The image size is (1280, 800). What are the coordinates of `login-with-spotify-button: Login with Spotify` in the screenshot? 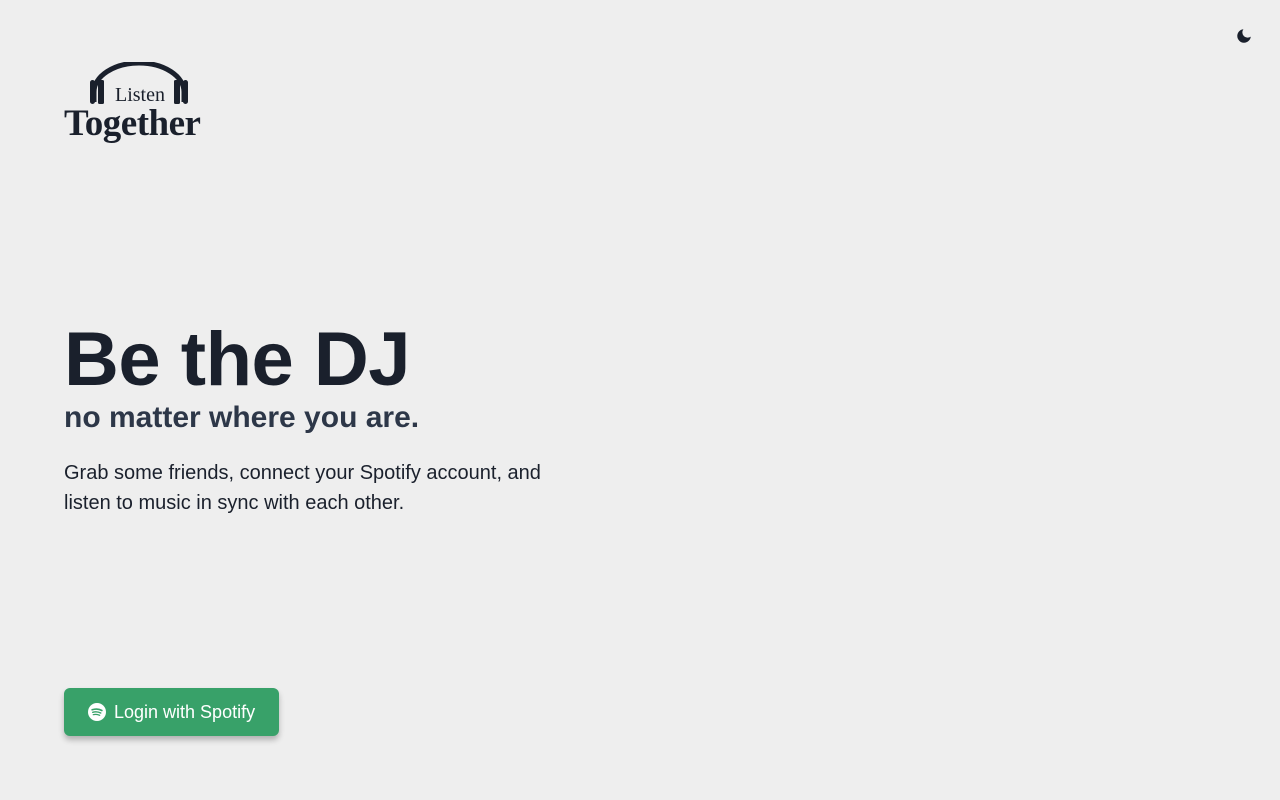 It's located at (172, 712).